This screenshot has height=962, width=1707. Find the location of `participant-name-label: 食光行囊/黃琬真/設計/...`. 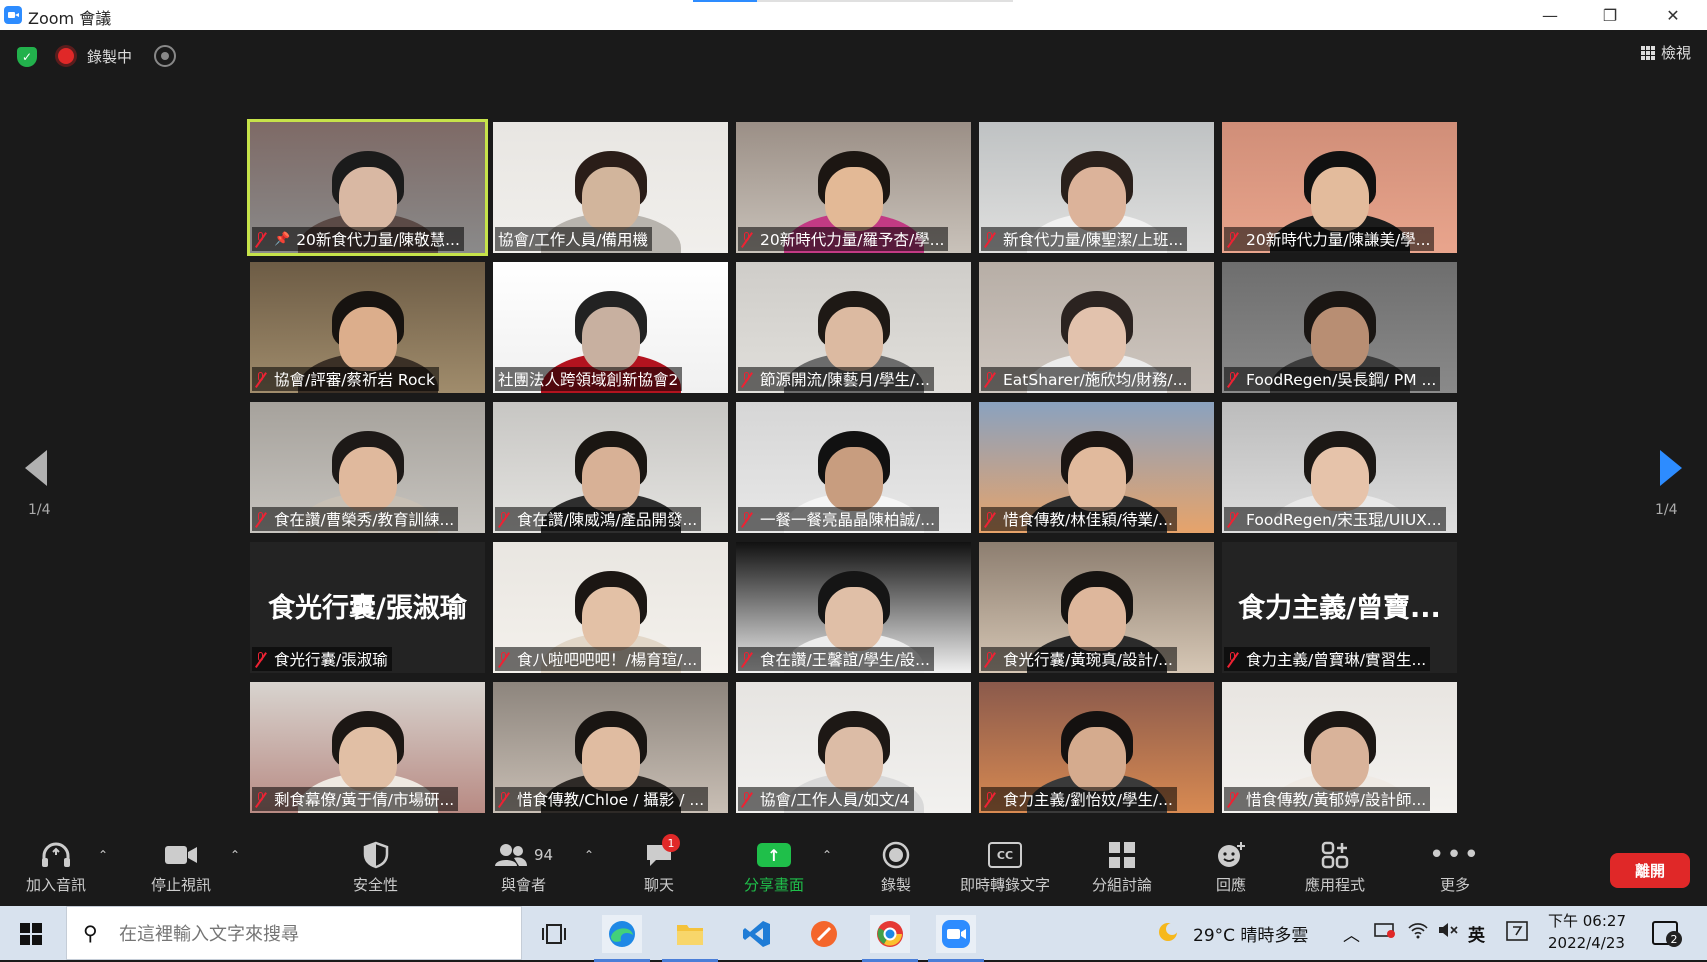

participant-name-label: 食光行囊/黃琬真/設計/... is located at coordinates (1079, 659).